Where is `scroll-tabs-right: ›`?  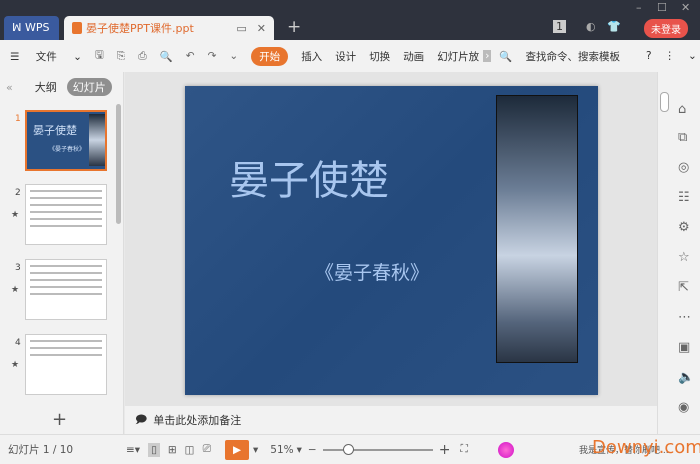
scroll-tabs-right: › is located at coordinates (487, 56).